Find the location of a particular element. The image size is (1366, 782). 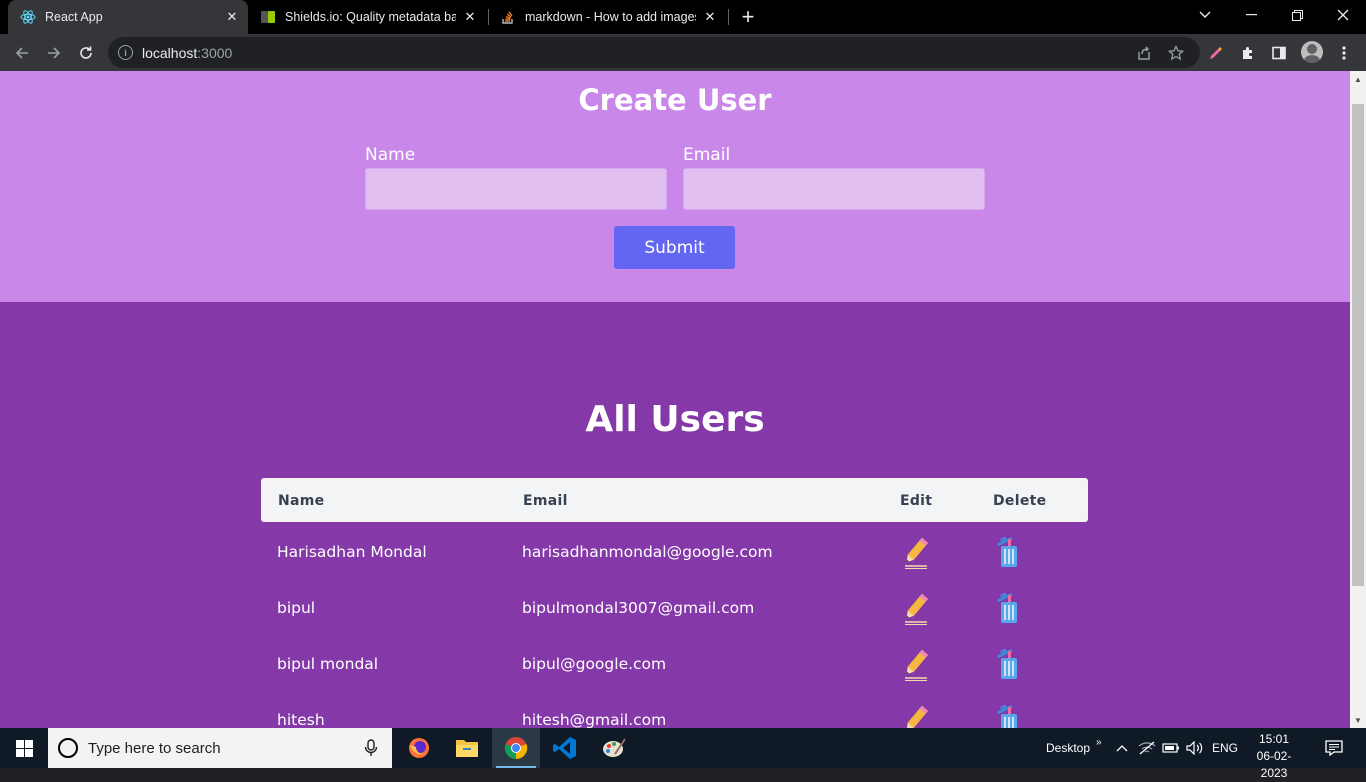

table-row: hitesh hitesh@gmail.com is located at coordinates (674, 709).